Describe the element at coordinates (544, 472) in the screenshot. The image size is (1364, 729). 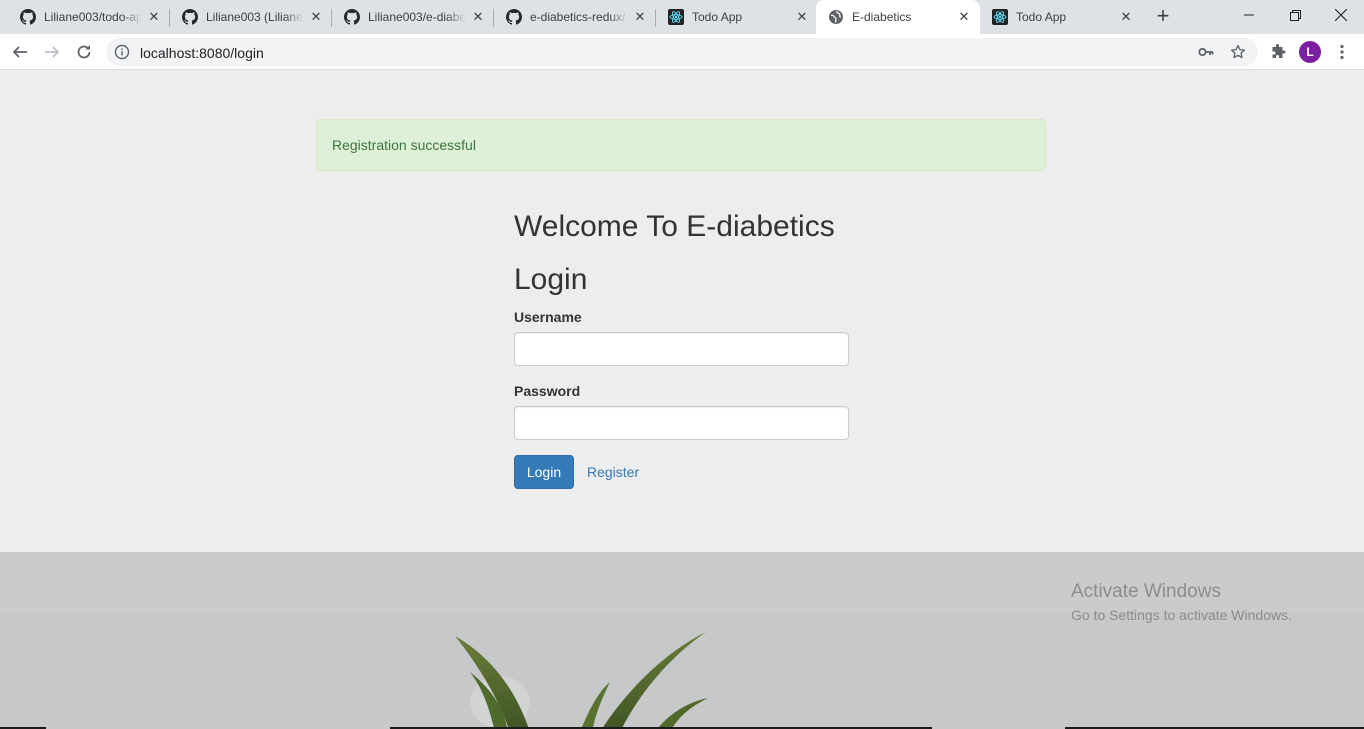
I see `login-button: Login` at that location.